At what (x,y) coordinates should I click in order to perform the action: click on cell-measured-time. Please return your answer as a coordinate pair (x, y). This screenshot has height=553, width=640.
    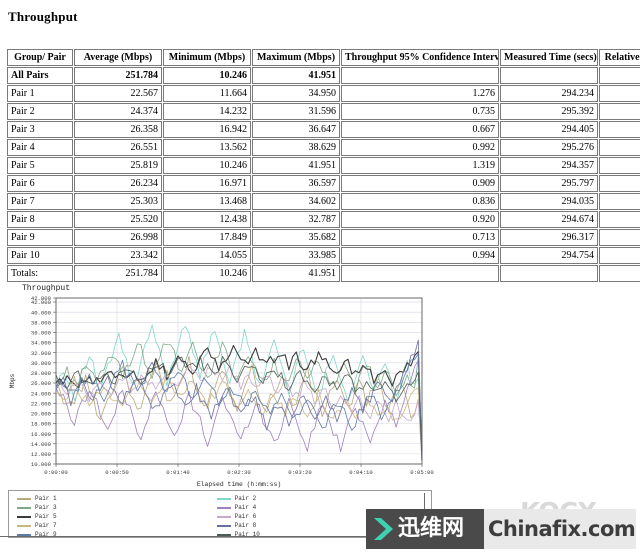
    Looking at the image, I should click on (549, 273).